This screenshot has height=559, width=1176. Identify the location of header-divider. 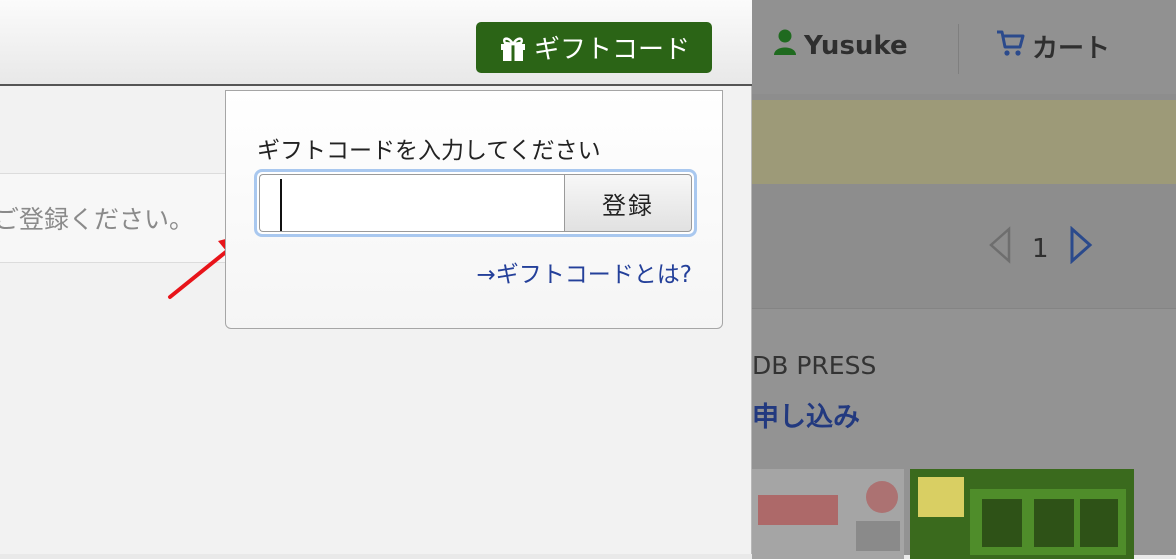
(958, 49).